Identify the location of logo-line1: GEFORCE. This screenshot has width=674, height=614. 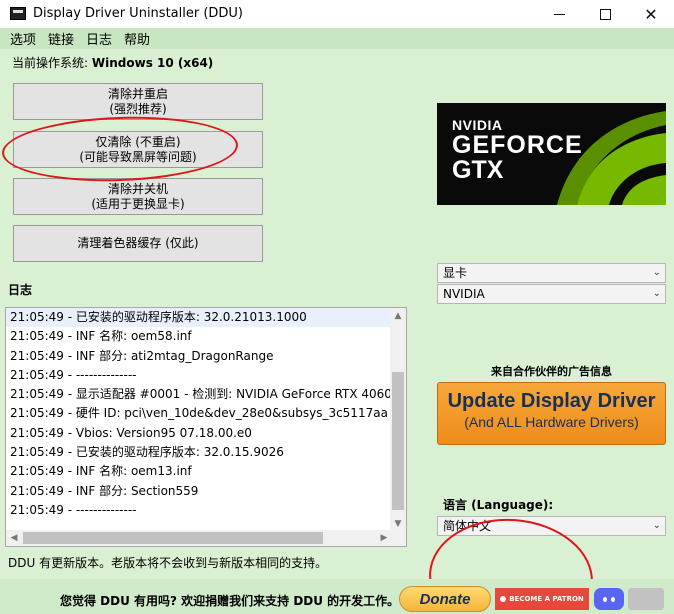
(517, 145).